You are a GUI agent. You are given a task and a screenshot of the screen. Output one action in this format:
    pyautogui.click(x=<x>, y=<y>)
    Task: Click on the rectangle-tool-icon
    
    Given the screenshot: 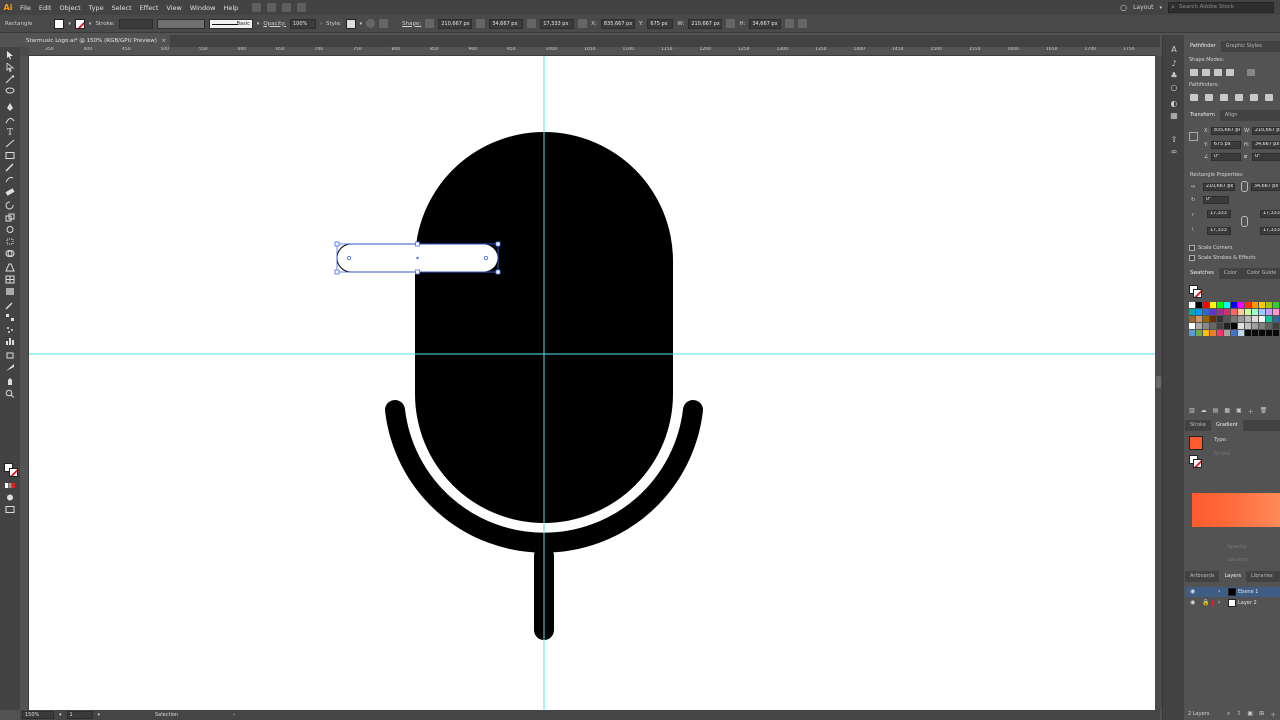 What is the action you would take?
    pyautogui.click(x=10, y=155)
    